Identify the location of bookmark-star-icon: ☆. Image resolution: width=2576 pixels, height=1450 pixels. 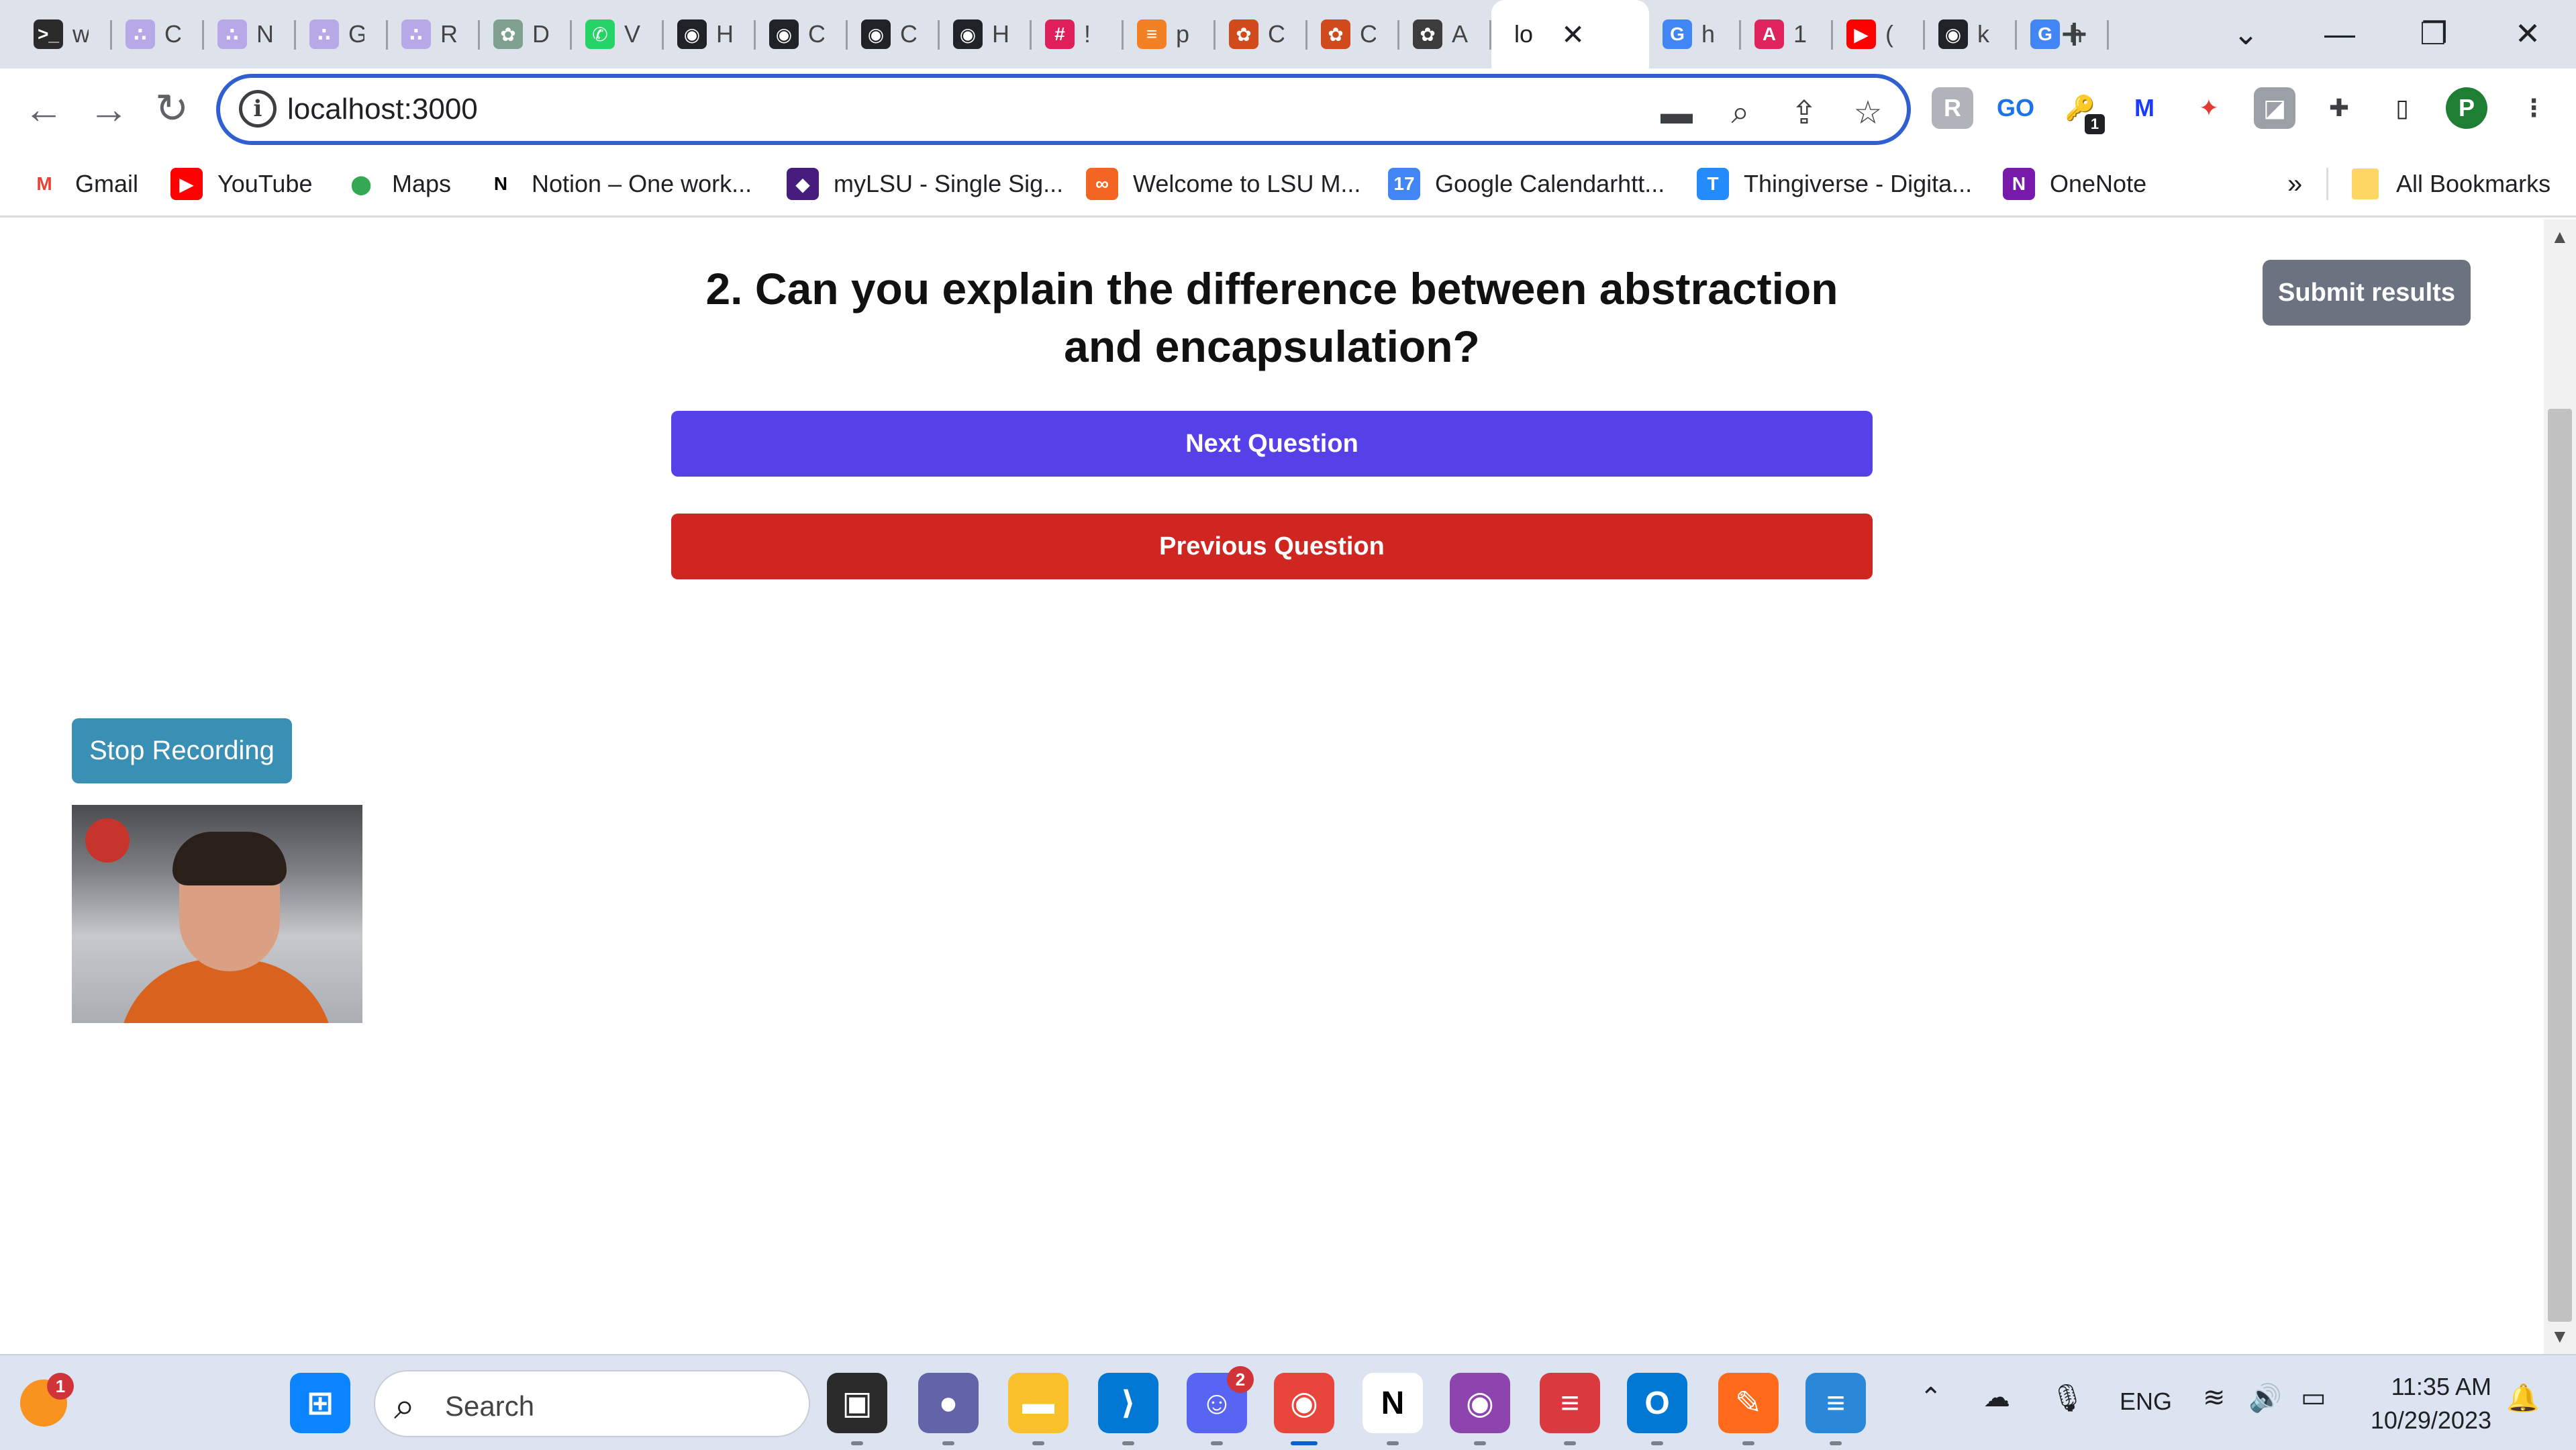
(1868, 113).